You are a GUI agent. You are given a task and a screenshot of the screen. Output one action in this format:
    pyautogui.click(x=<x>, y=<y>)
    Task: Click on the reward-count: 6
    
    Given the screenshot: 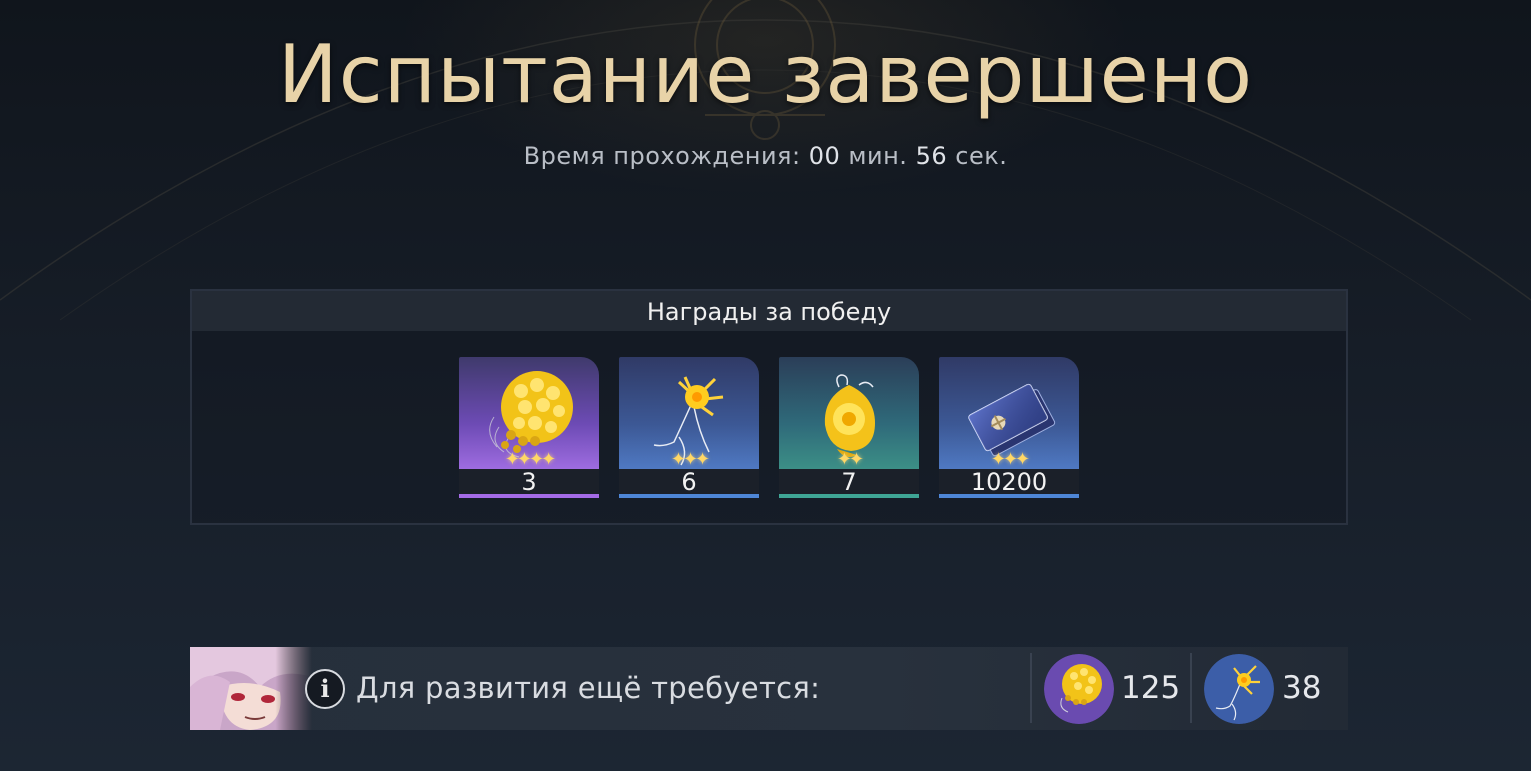 What is the action you would take?
    pyautogui.click(x=689, y=482)
    